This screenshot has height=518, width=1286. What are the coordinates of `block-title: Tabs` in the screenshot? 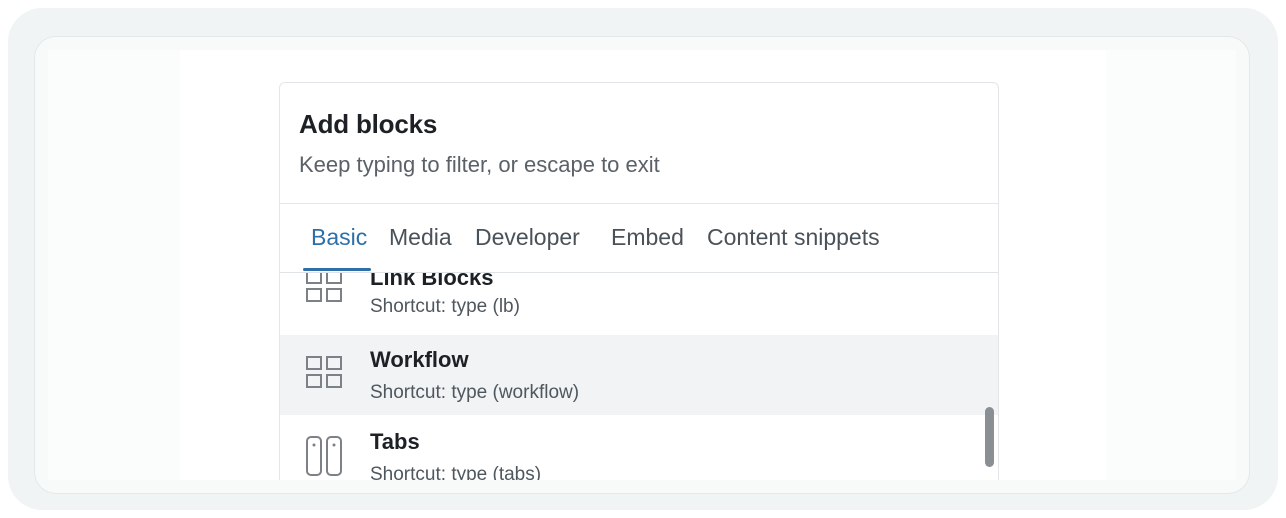 It's located at (395, 441).